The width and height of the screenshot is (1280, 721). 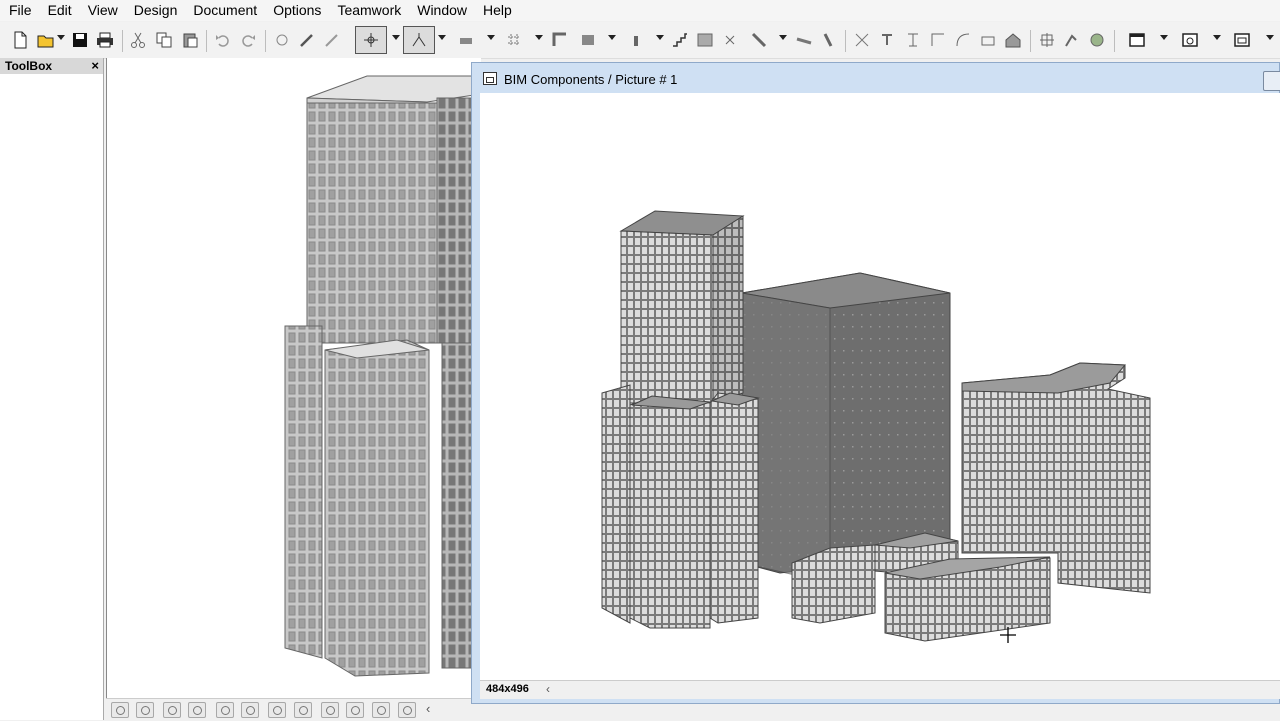 I want to click on print-icon, so click(x=105, y=40).